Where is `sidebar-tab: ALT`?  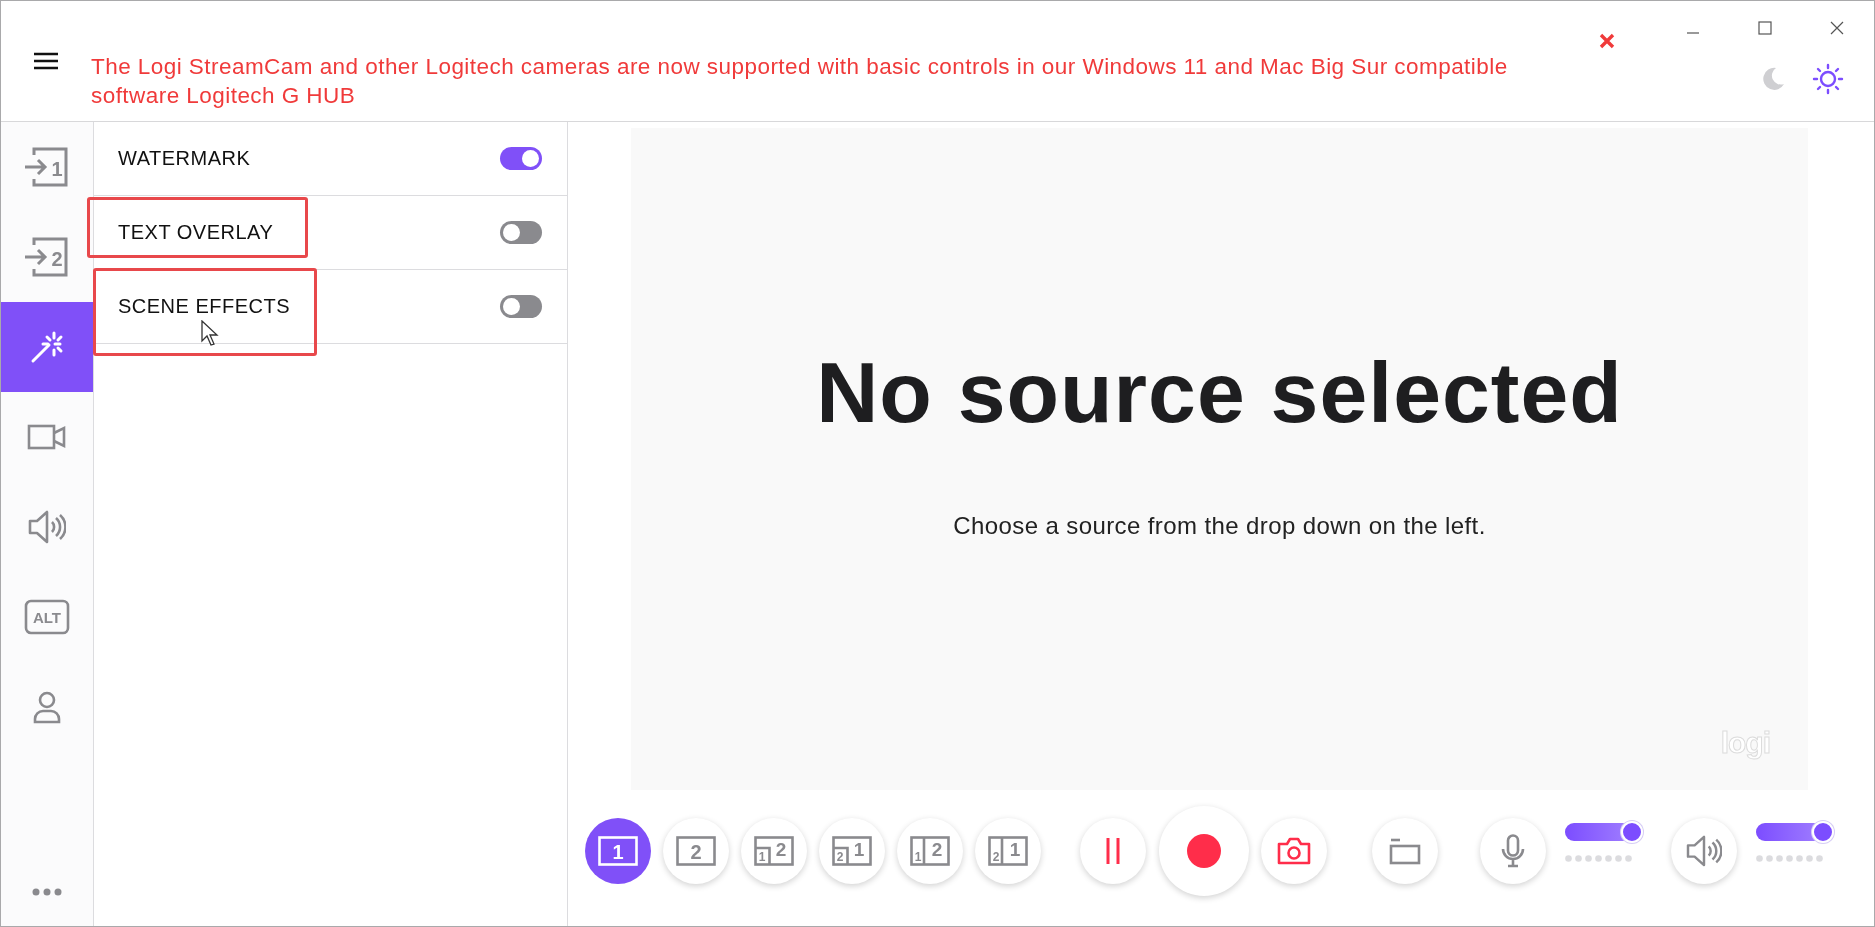 sidebar-tab: ALT is located at coordinates (47, 617).